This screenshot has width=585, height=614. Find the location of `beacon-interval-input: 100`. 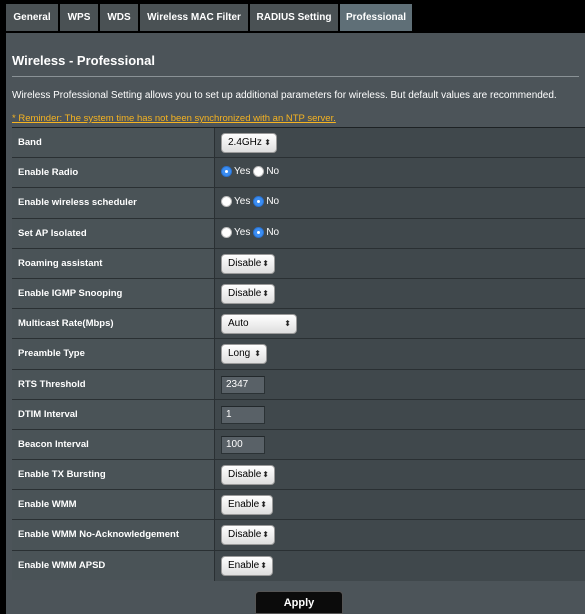

beacon-interval-input: 100 is located at coordinates (243, 444).